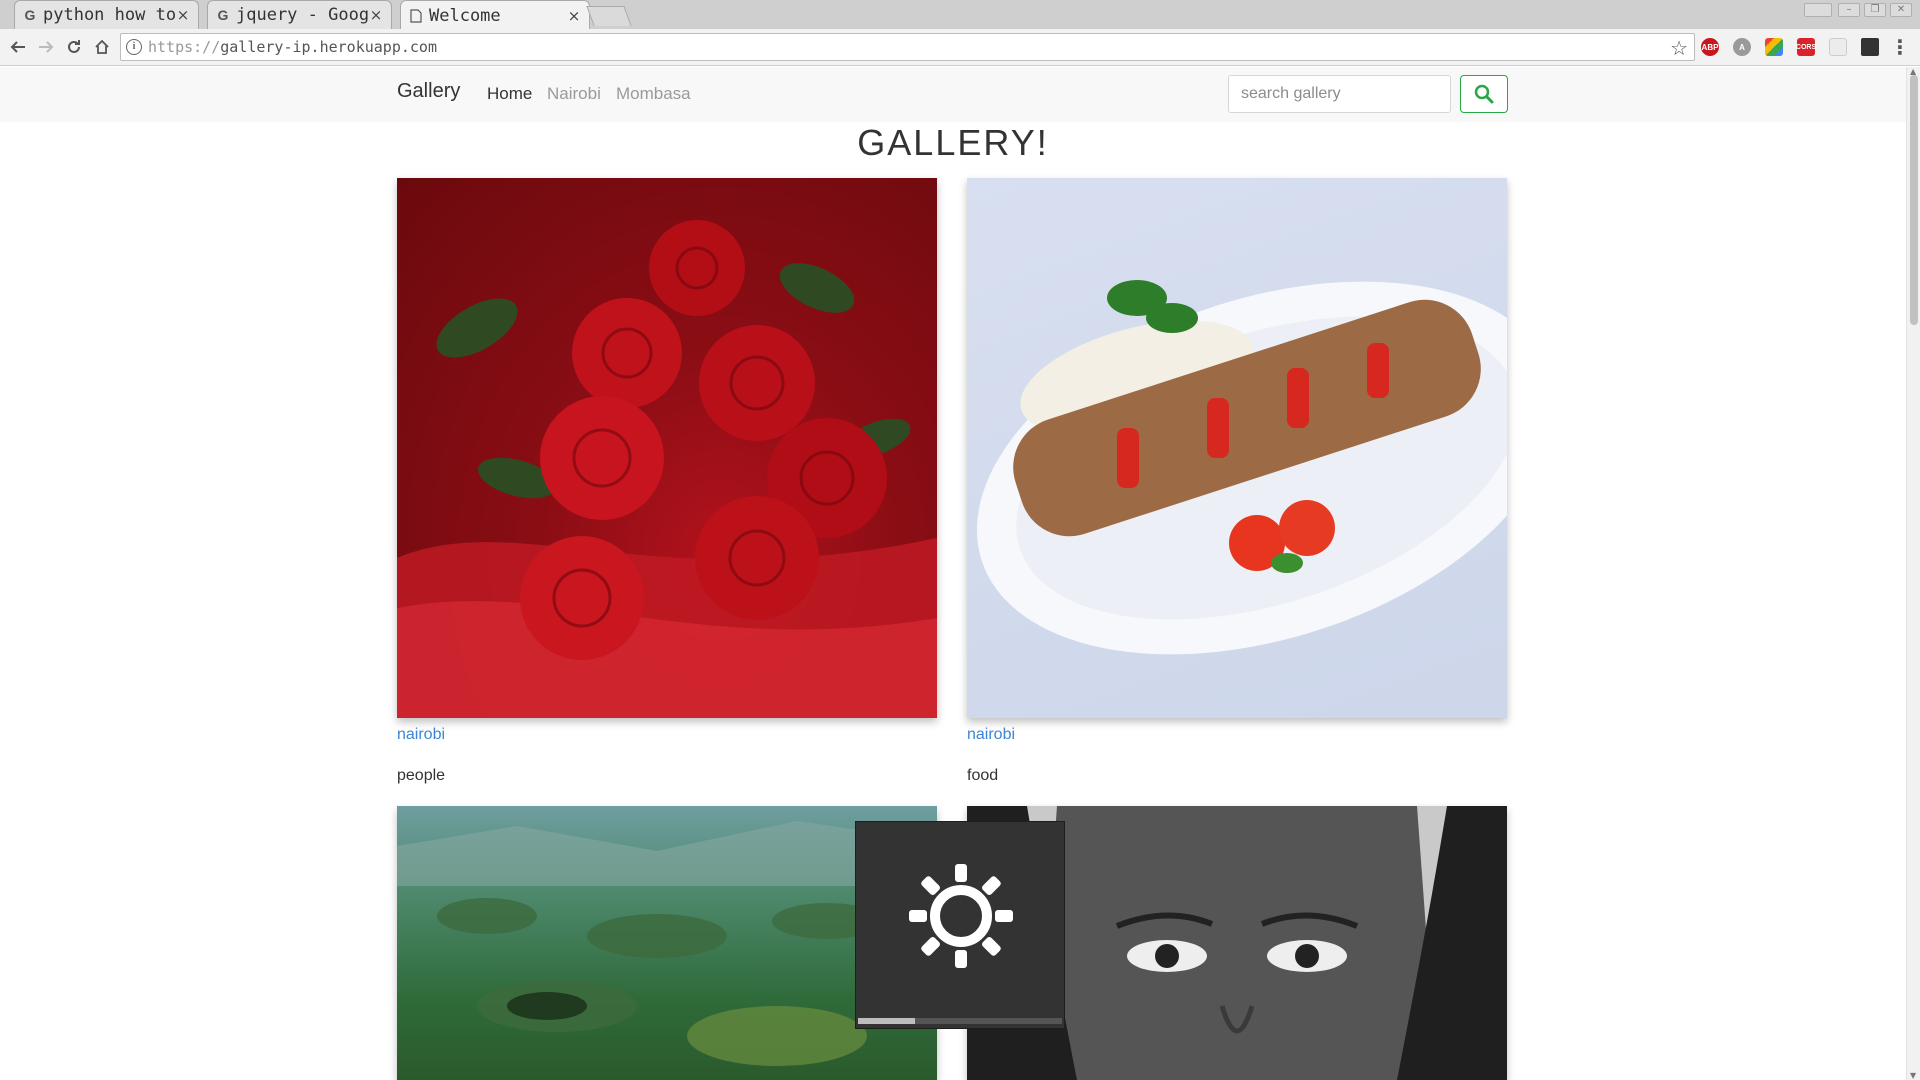 Image resolution: width=1920 pixels, height=1080 pixels. I want to click on tab-python: G python how to ×, so click(106, 14).